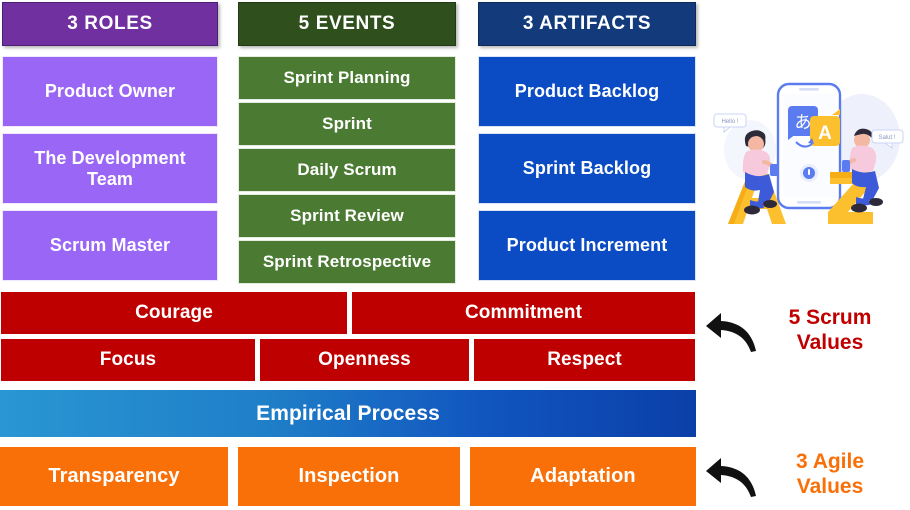 The image size is (910, 510). What do you see at coordinates (587, 168) in the screenshot?
I see `artifact-item-sprint-backlog: Sprint Backlog` at bounding box center [587, 168].